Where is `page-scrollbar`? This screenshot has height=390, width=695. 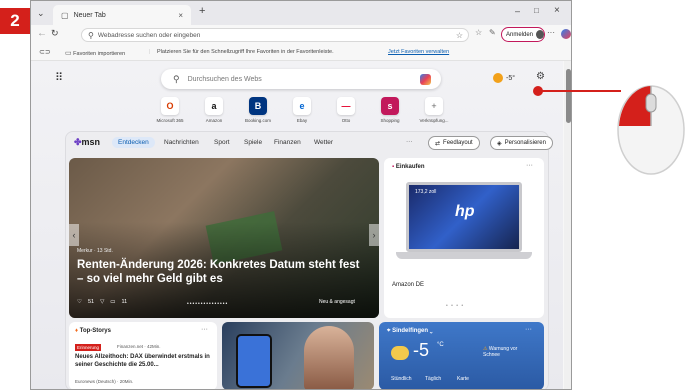 page-scrollbar is located at coordinates (567, 225).